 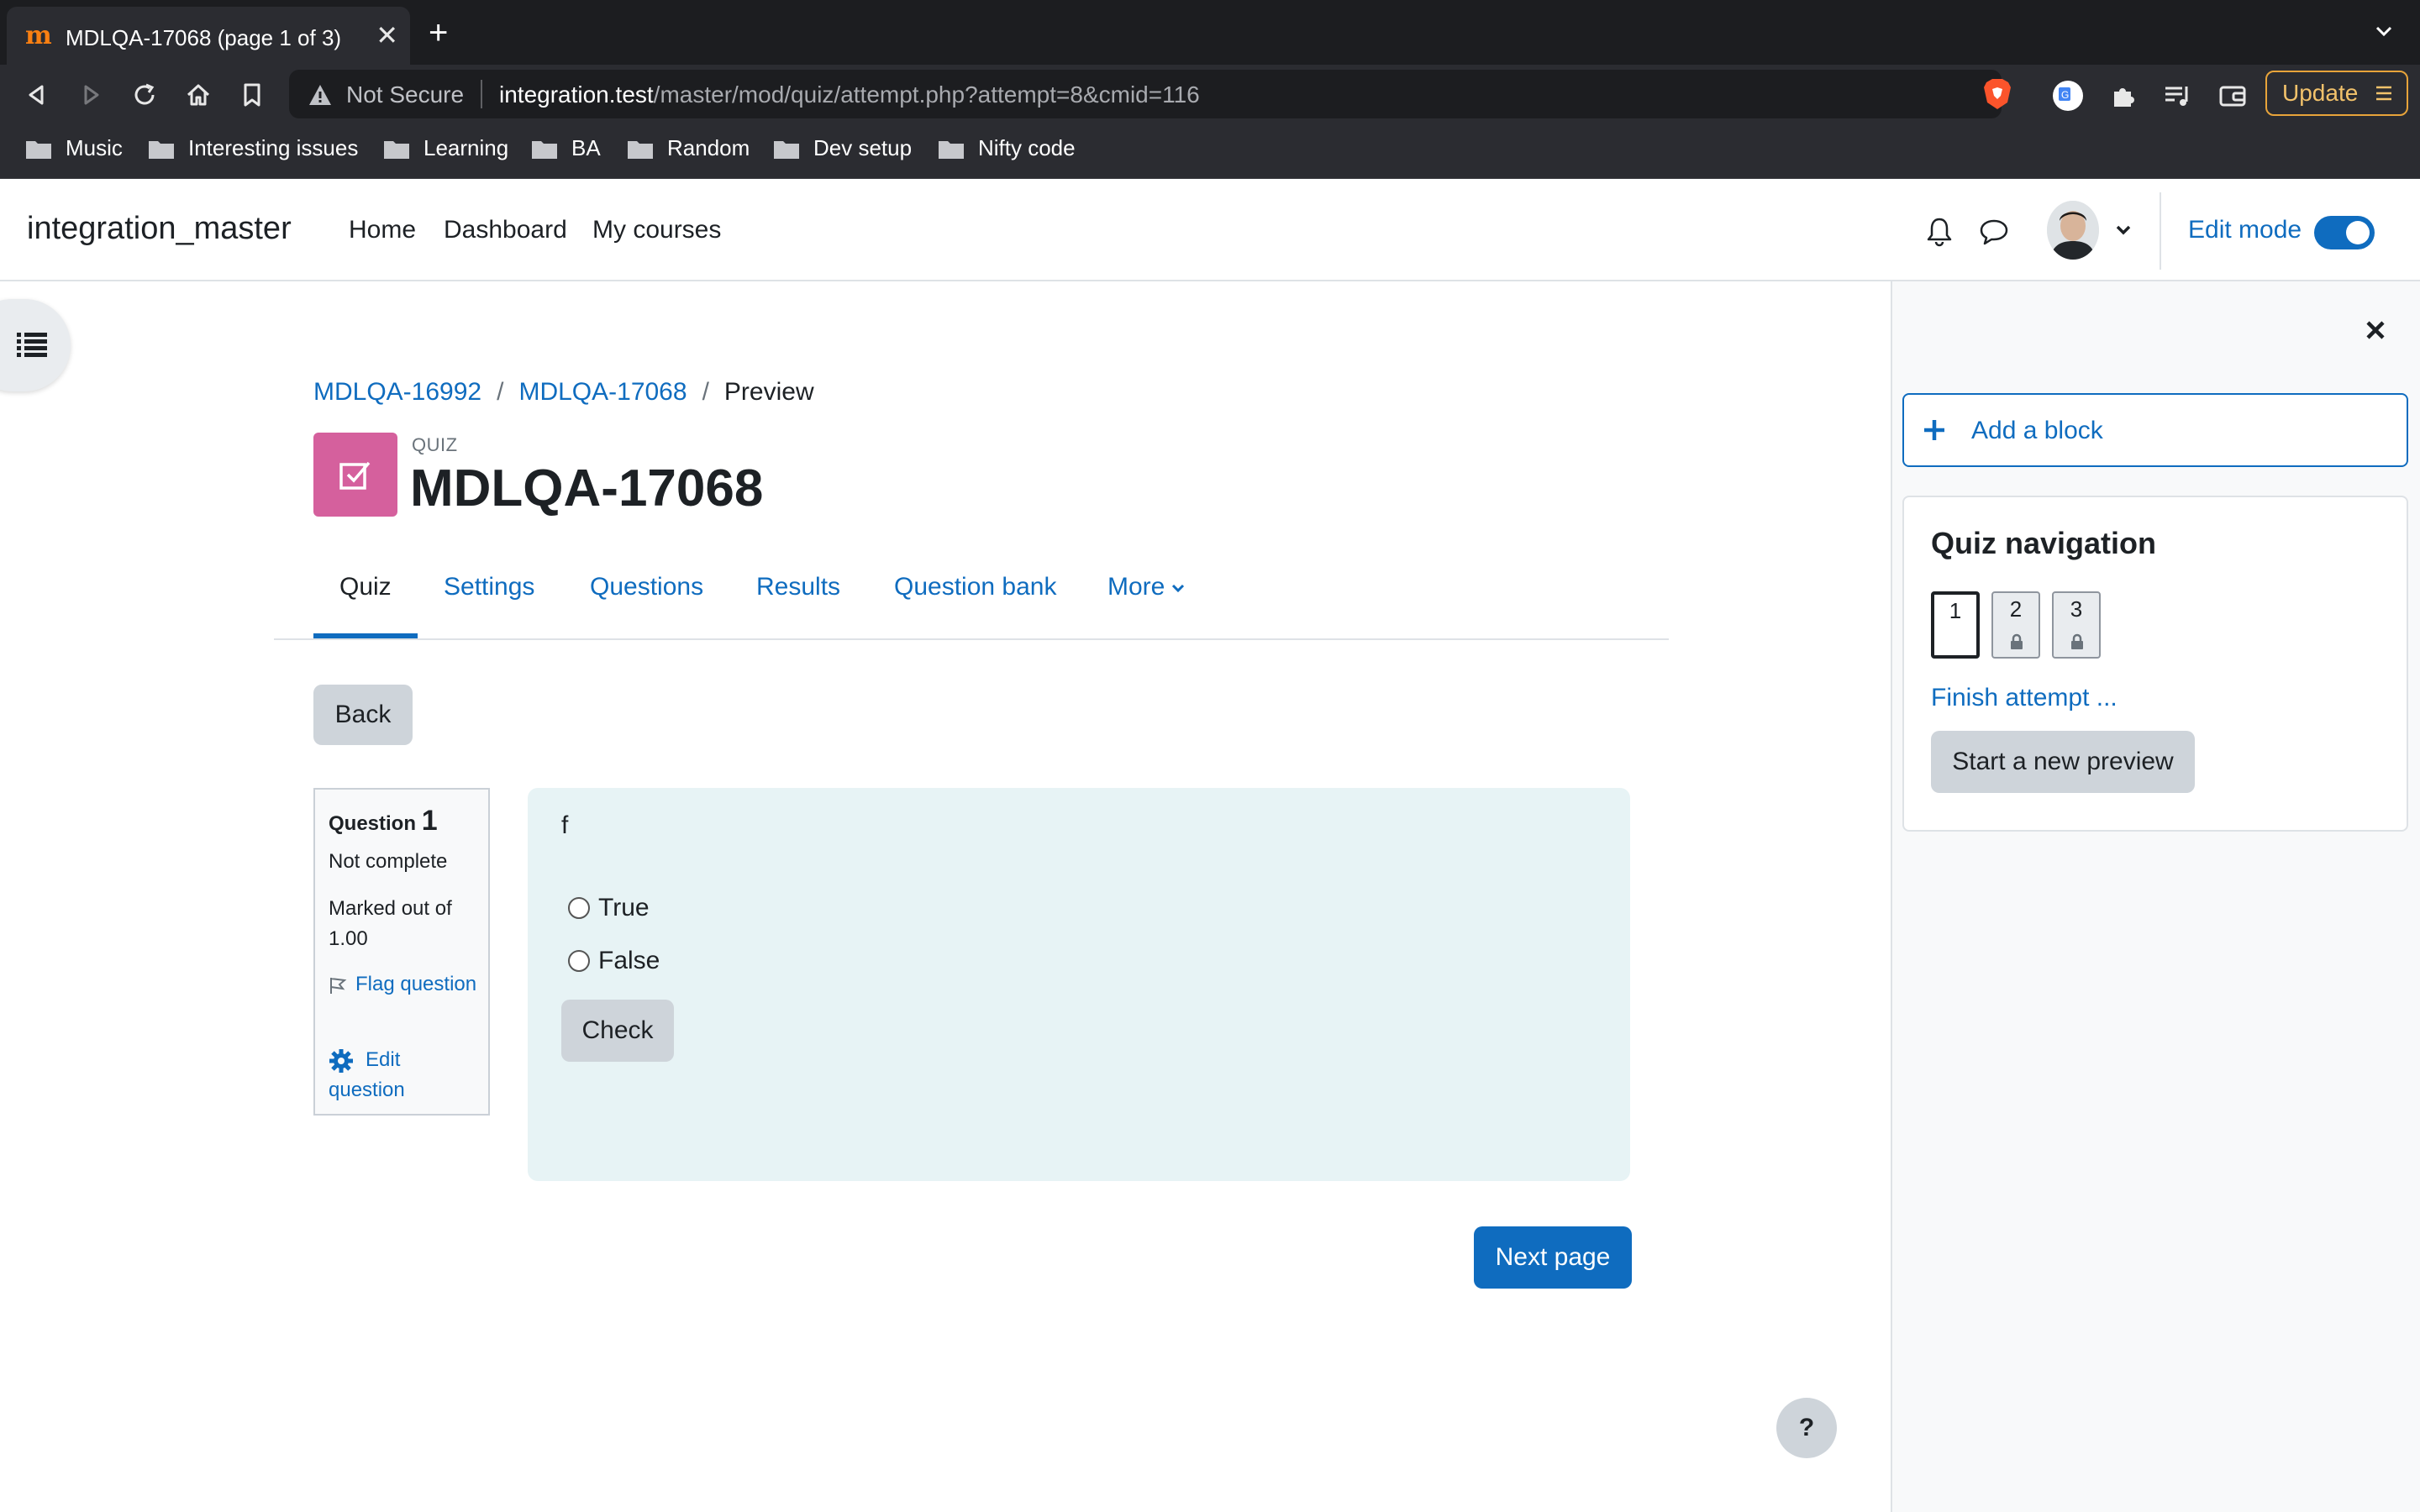 I want to click on add-block-button: Add a block, so click(x=2155, y=430).